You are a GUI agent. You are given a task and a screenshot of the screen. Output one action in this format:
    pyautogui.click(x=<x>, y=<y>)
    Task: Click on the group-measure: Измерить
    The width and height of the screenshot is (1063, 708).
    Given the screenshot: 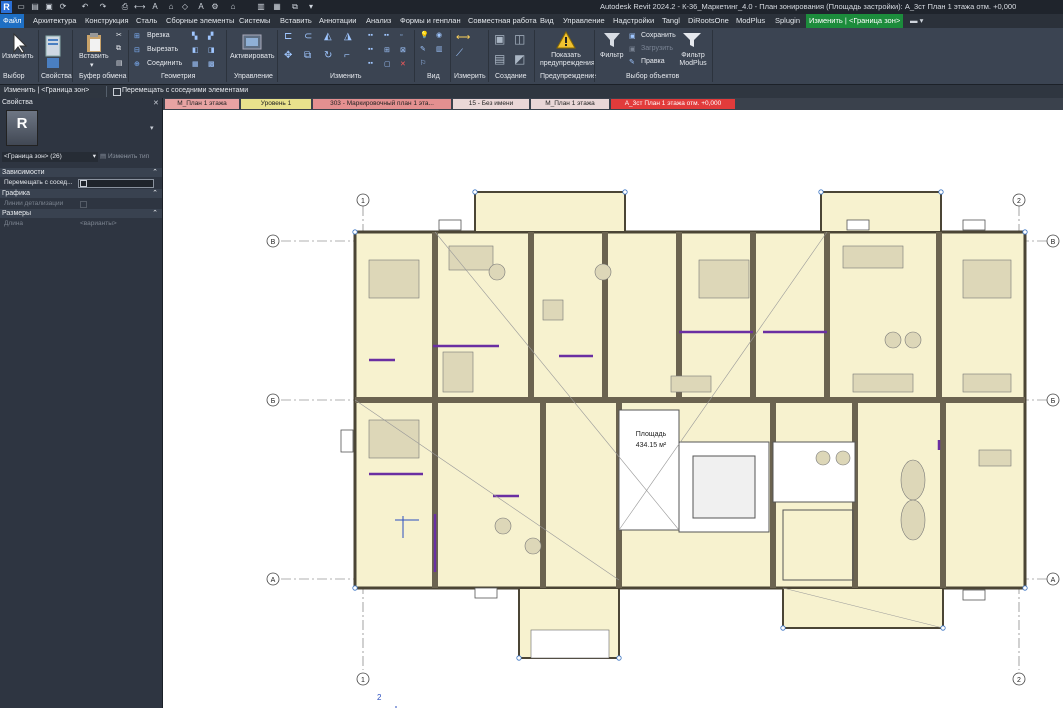 What is the action you would take?
    pyautogui.click(x=470, y=76)
    